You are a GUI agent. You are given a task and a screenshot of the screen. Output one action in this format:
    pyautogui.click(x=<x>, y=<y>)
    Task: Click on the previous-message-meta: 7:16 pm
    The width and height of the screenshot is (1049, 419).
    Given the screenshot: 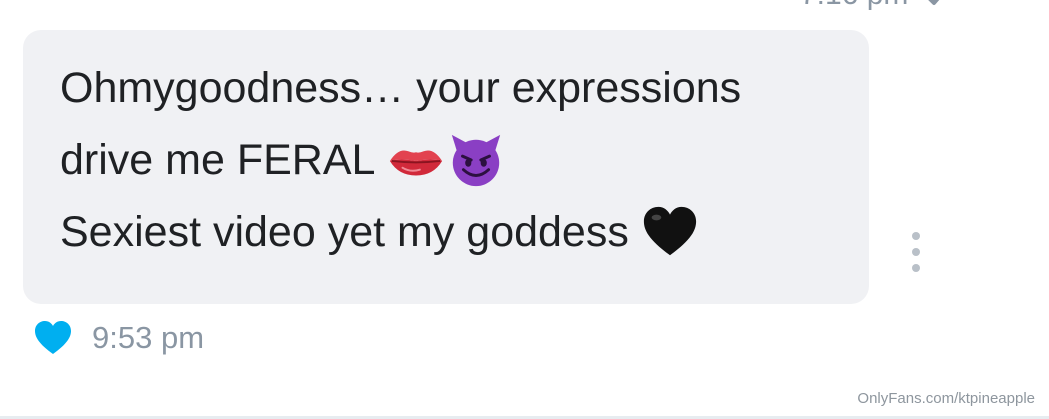 What is the action you would take?
    pyautogui.click(x=875, y=6)
    